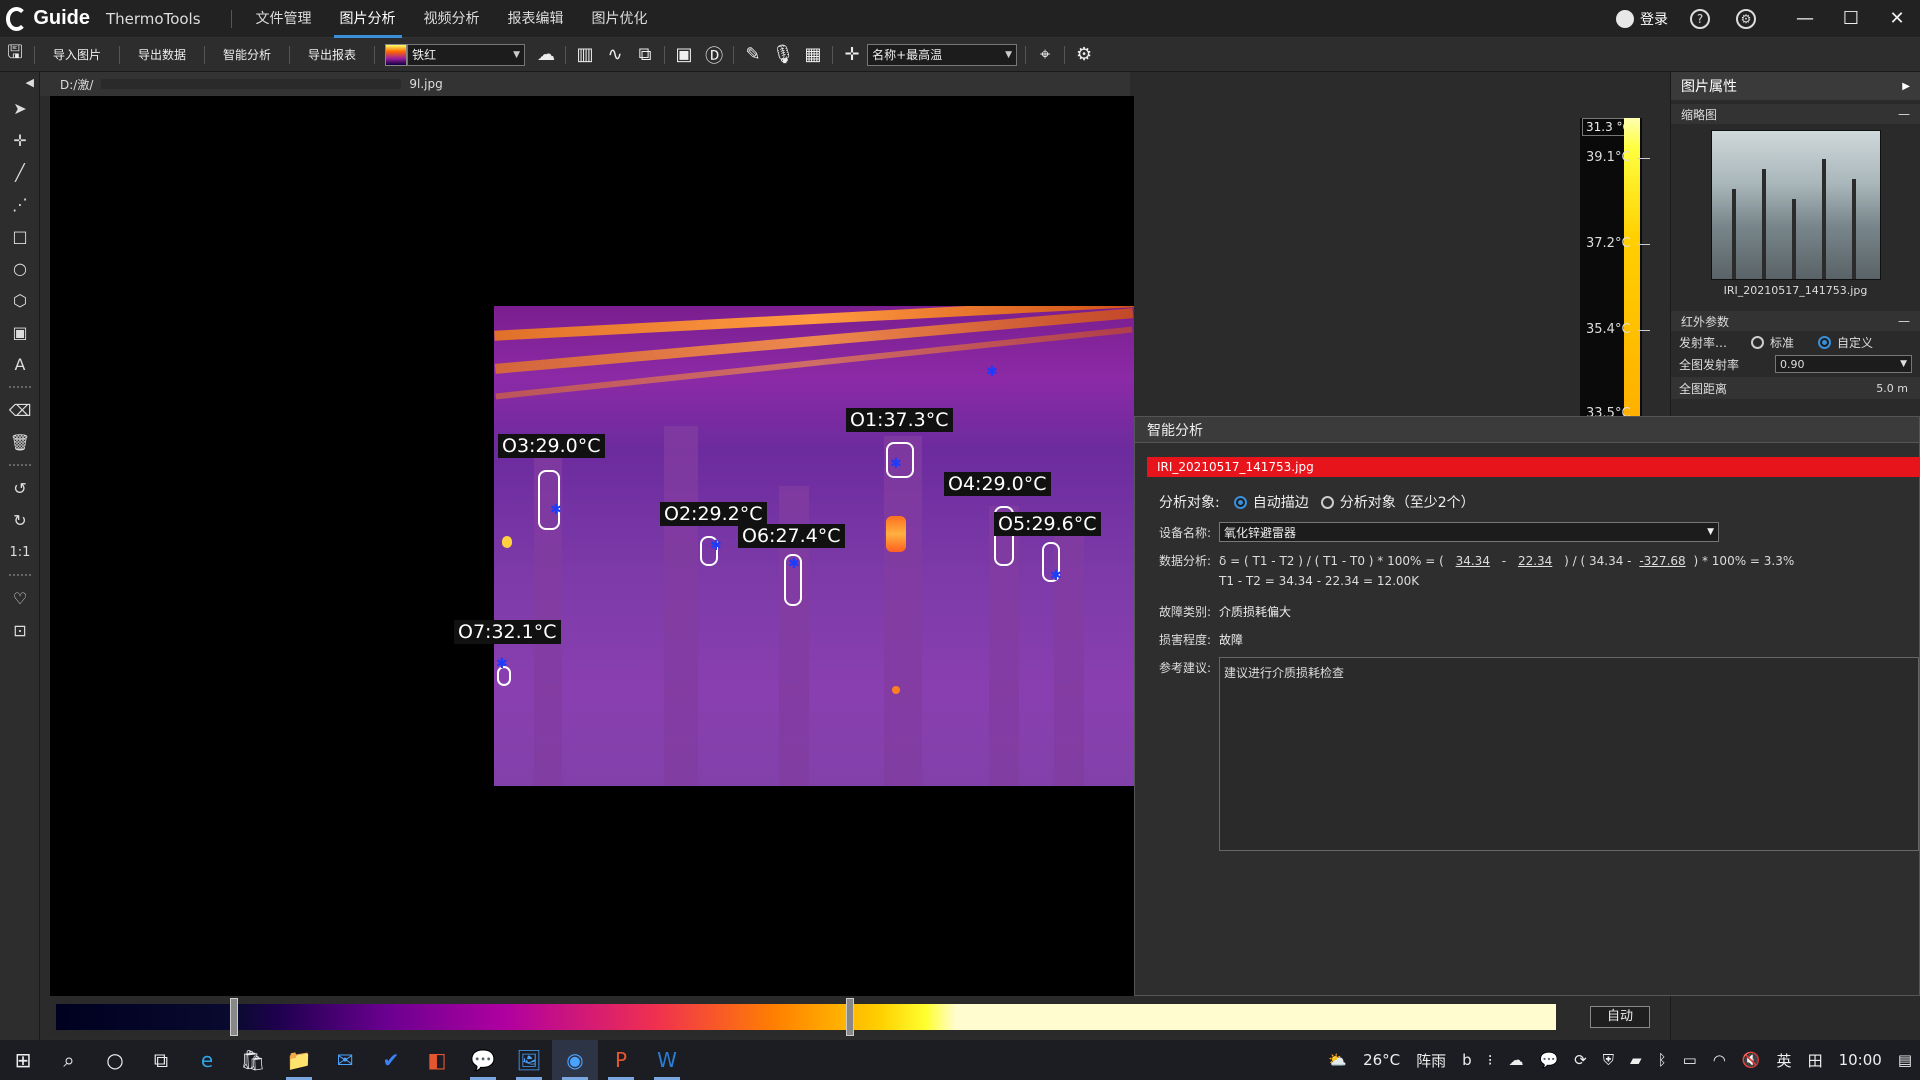 Image resolution: width=1920 pixels, height=1080 pixels. Describe the element at coordinates (1548, 1060) in the screenshot. I see `wechat-tray-icon: 💬` at that location.